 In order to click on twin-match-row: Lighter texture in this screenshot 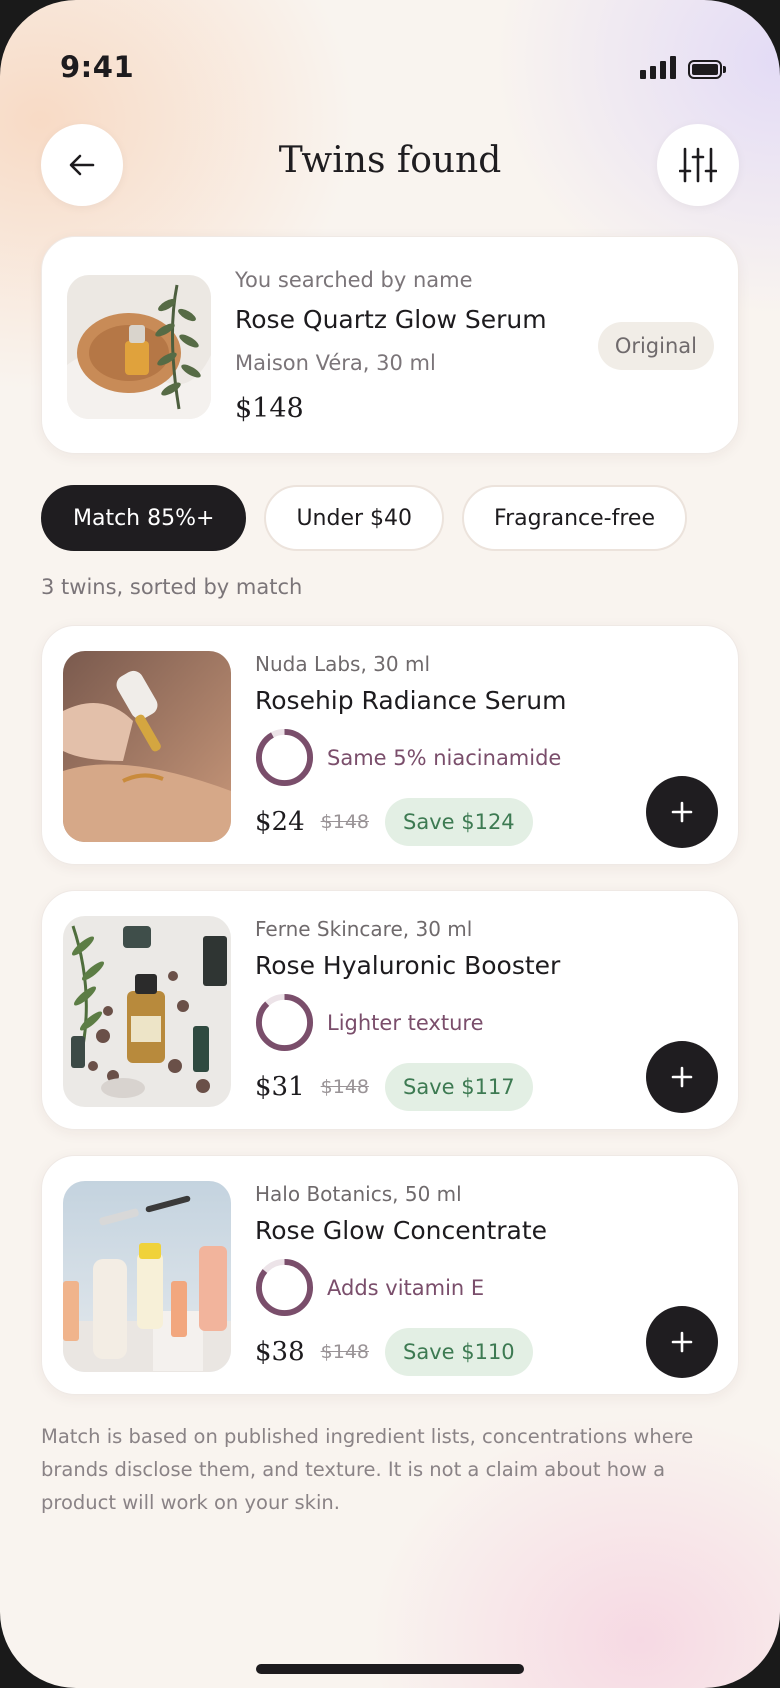, I will do `click(369, 1022)`.